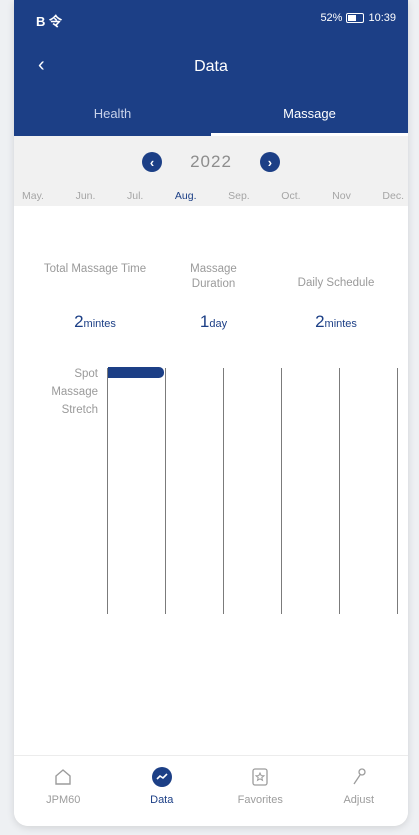  I want to click on status-time: 10:39, so click(382, 18).